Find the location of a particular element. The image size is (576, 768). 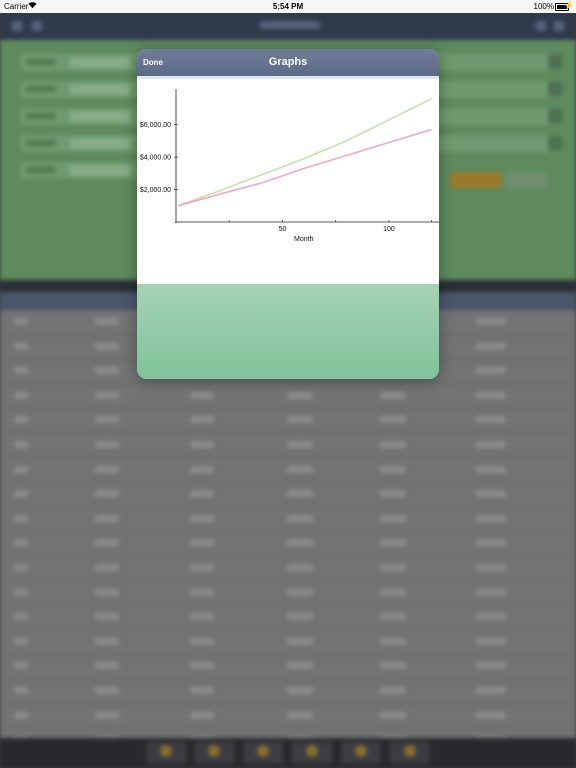

status-bar: Carrier 5:54 PM 100% ⚡ is located at coordinates (288, 6).